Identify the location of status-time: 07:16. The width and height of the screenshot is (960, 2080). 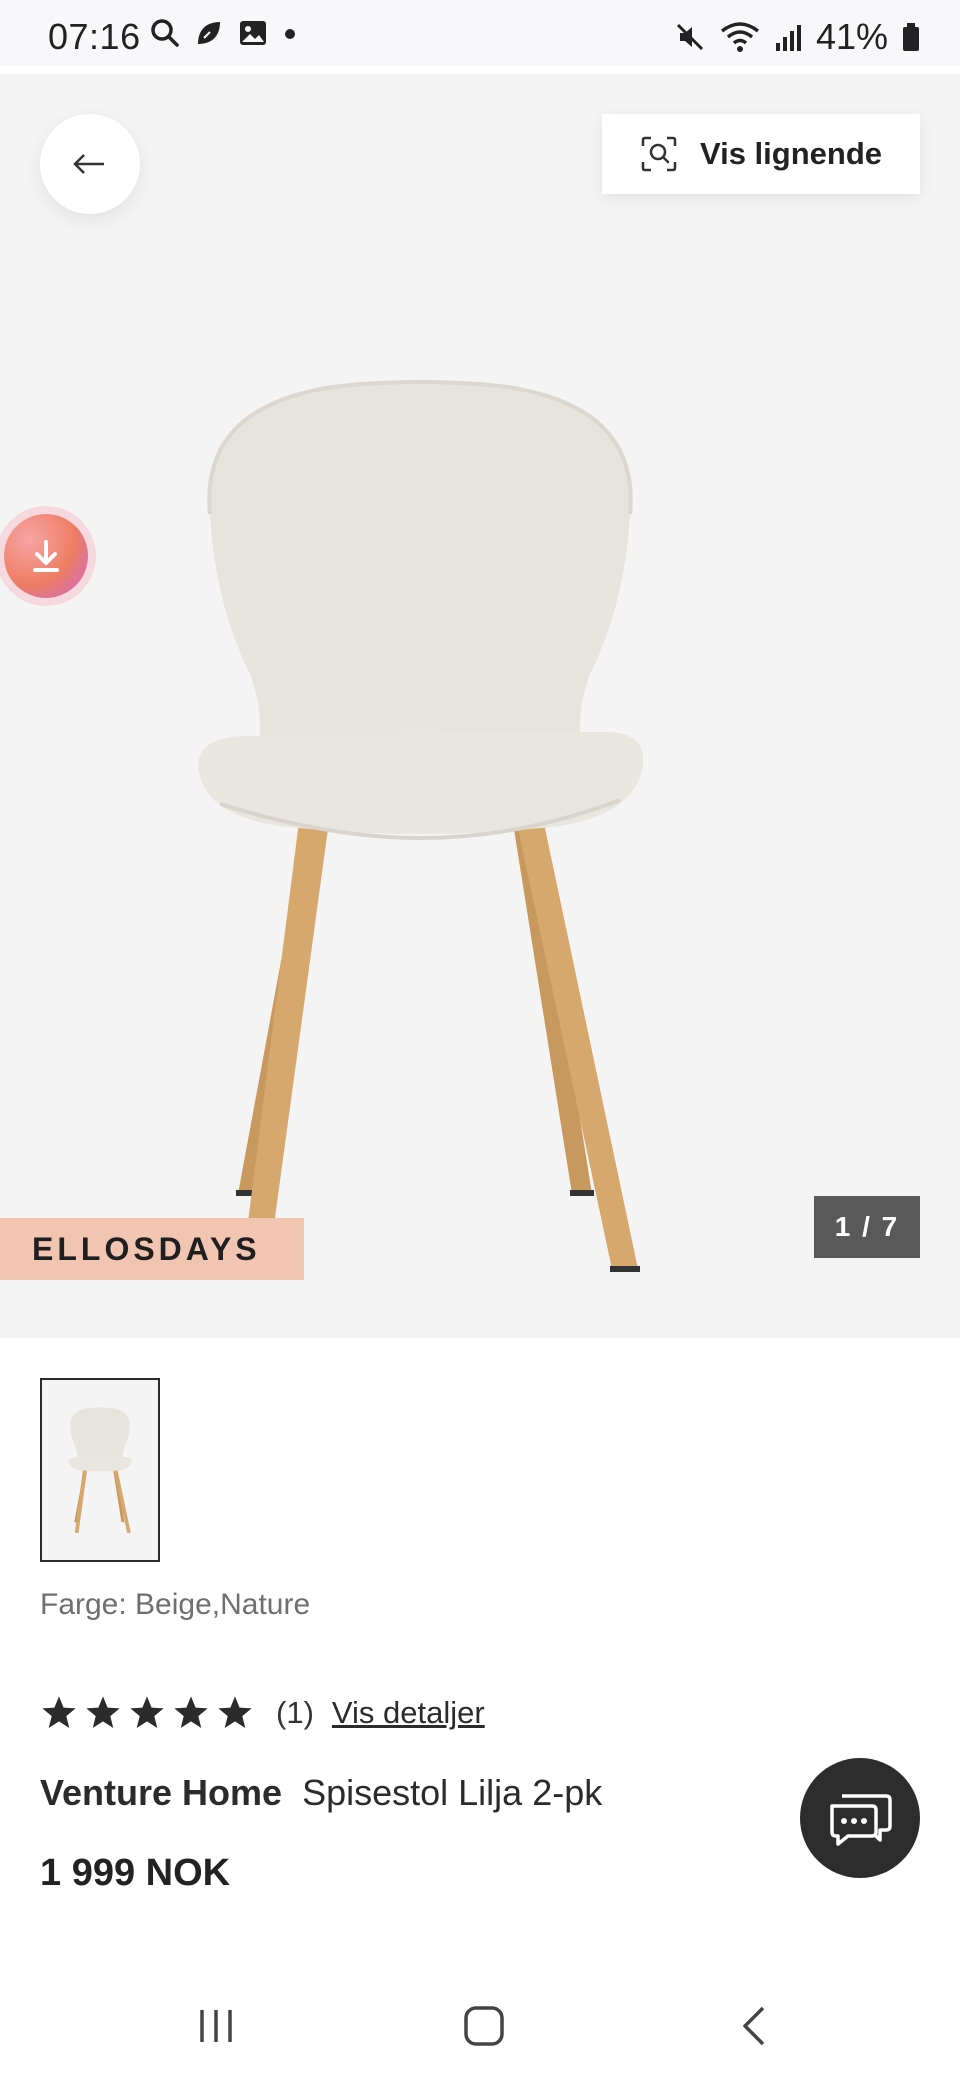
(94, 36).